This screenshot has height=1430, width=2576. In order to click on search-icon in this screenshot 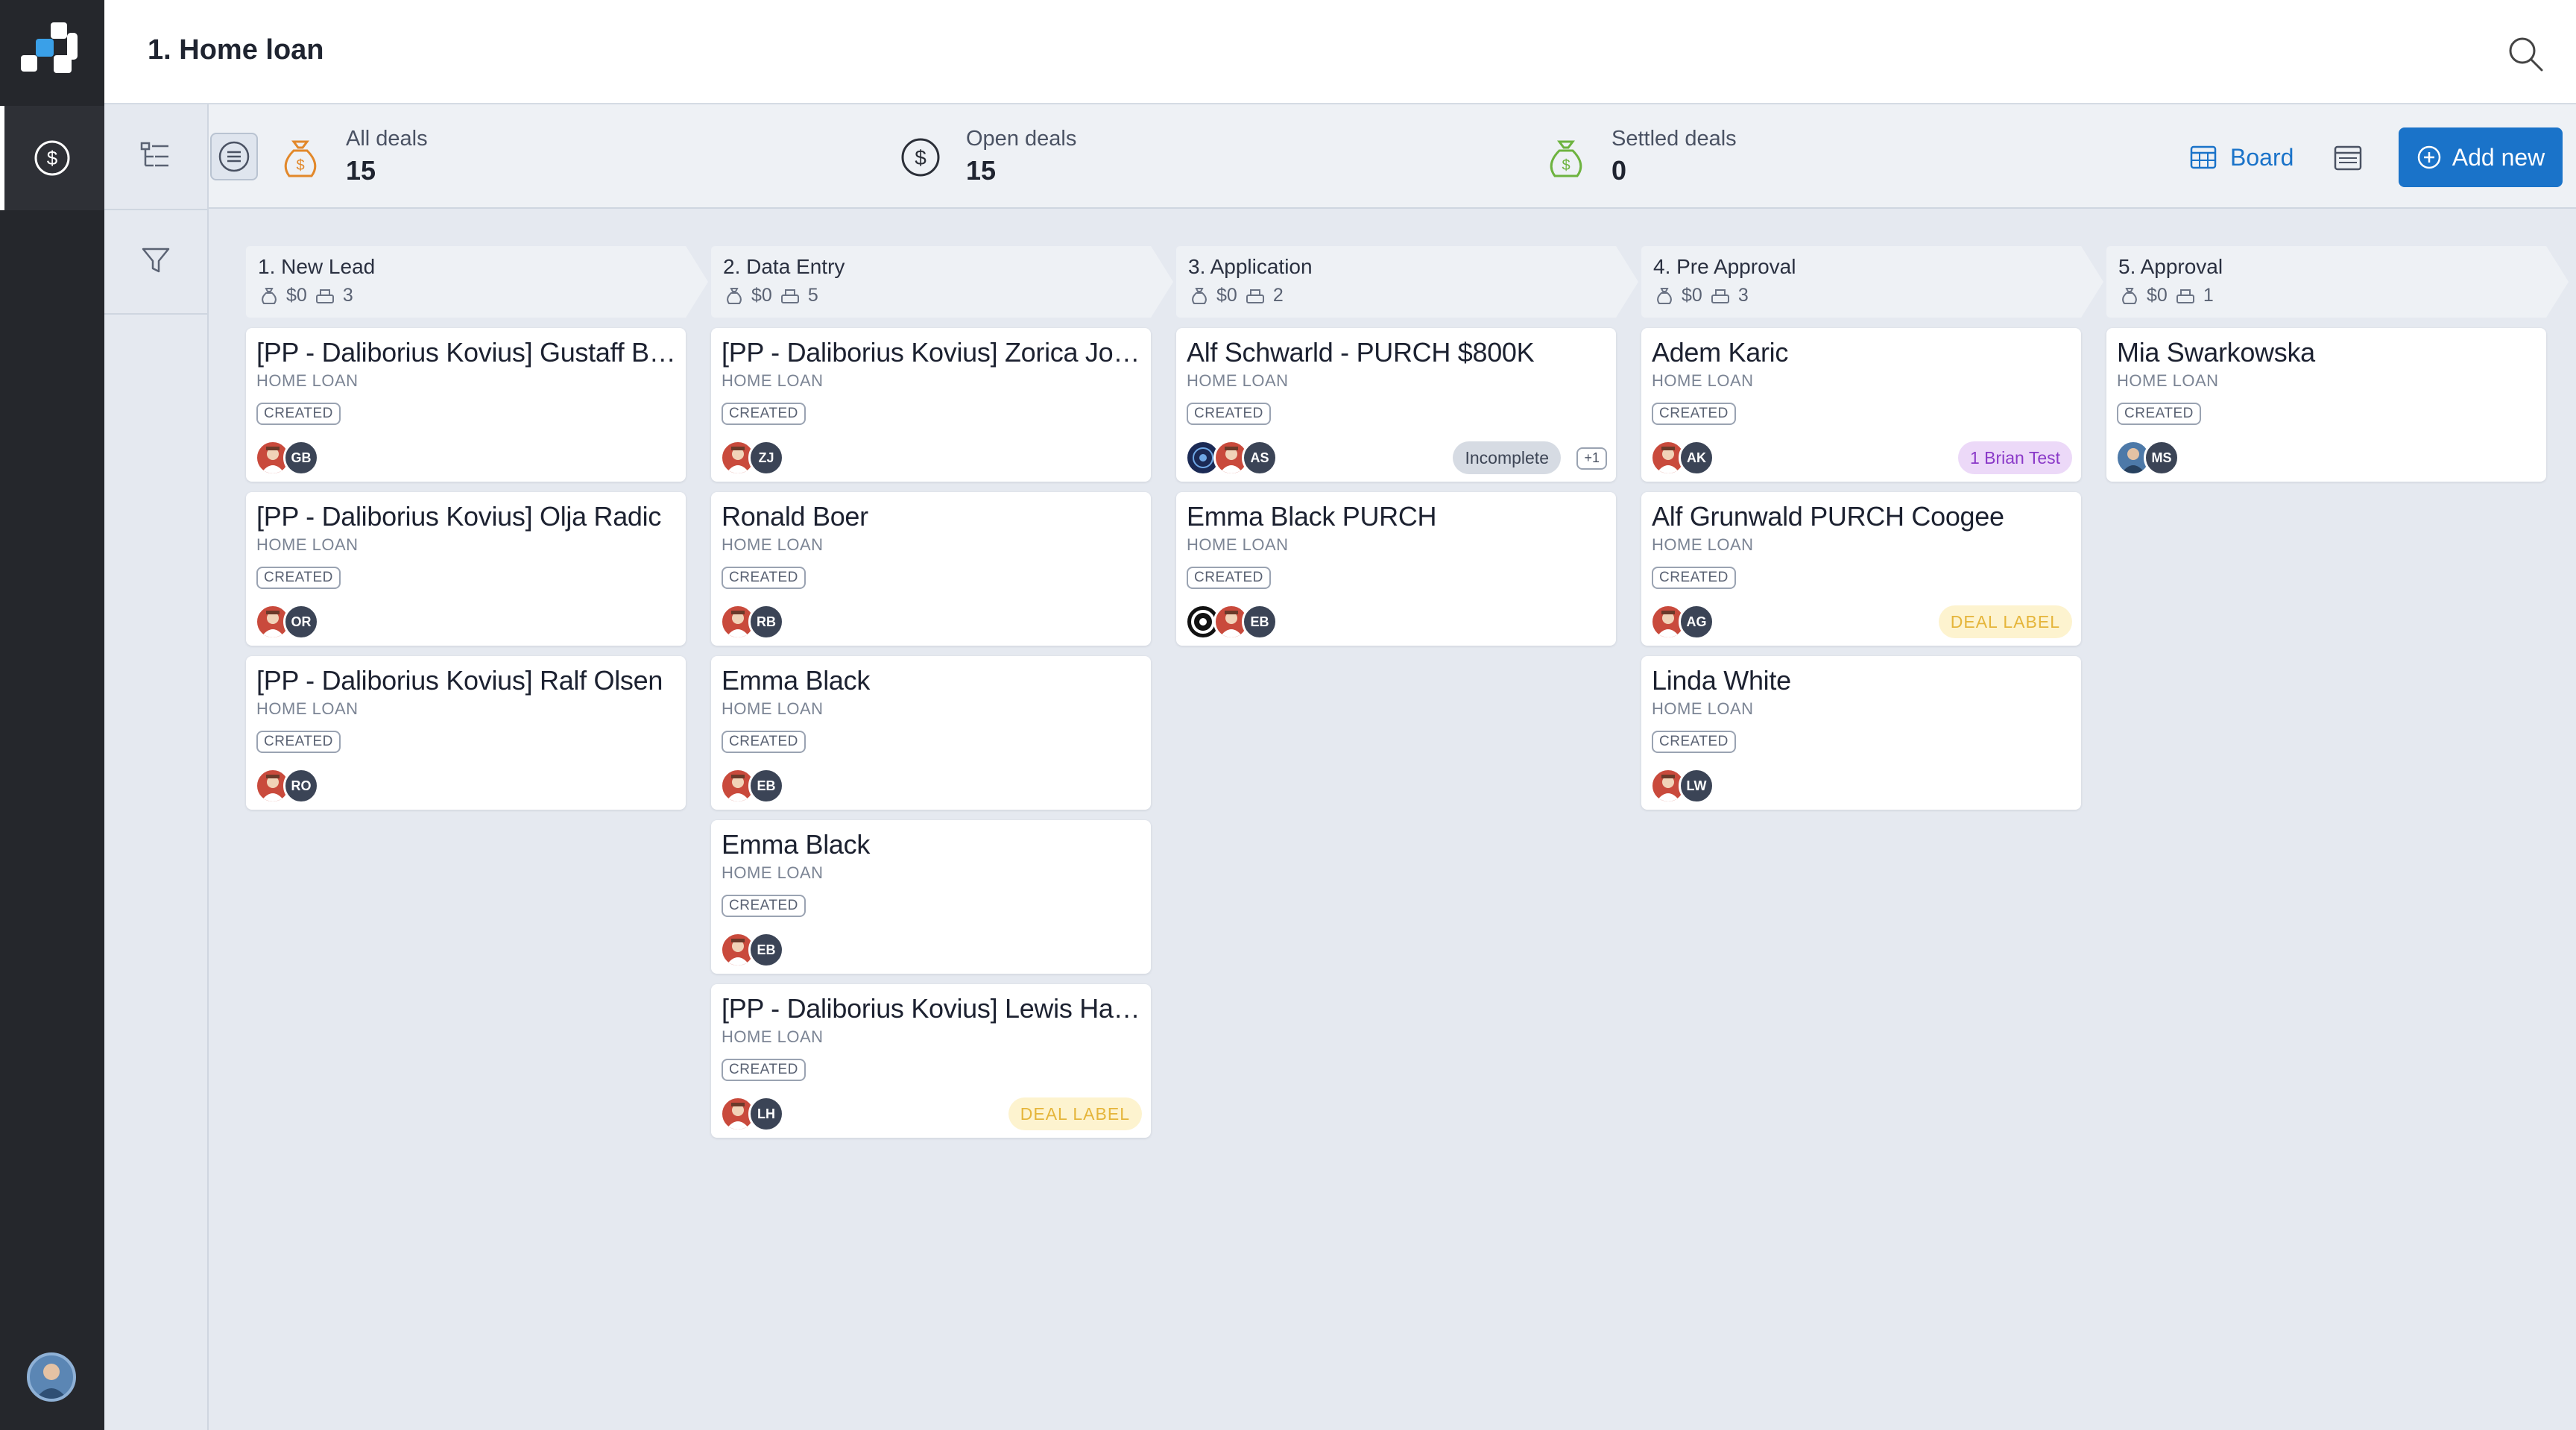, I will do `click(2525, 54)`.